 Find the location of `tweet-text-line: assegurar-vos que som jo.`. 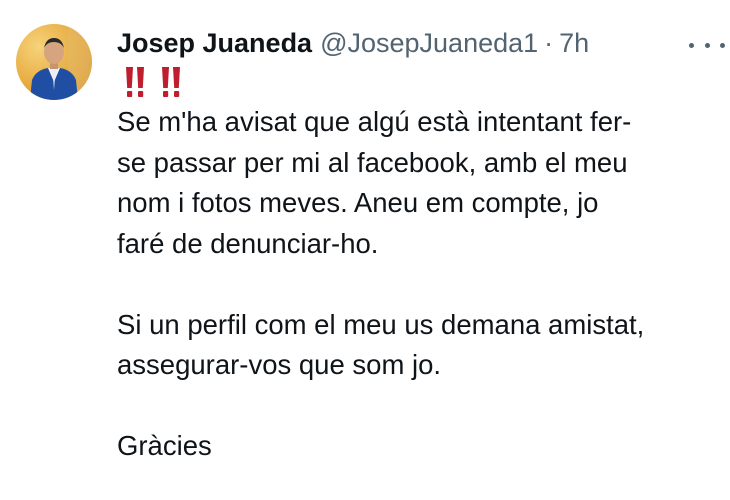

tweet-text-line: assegurar-vos que som jo. is located at coordinates (279, 364).